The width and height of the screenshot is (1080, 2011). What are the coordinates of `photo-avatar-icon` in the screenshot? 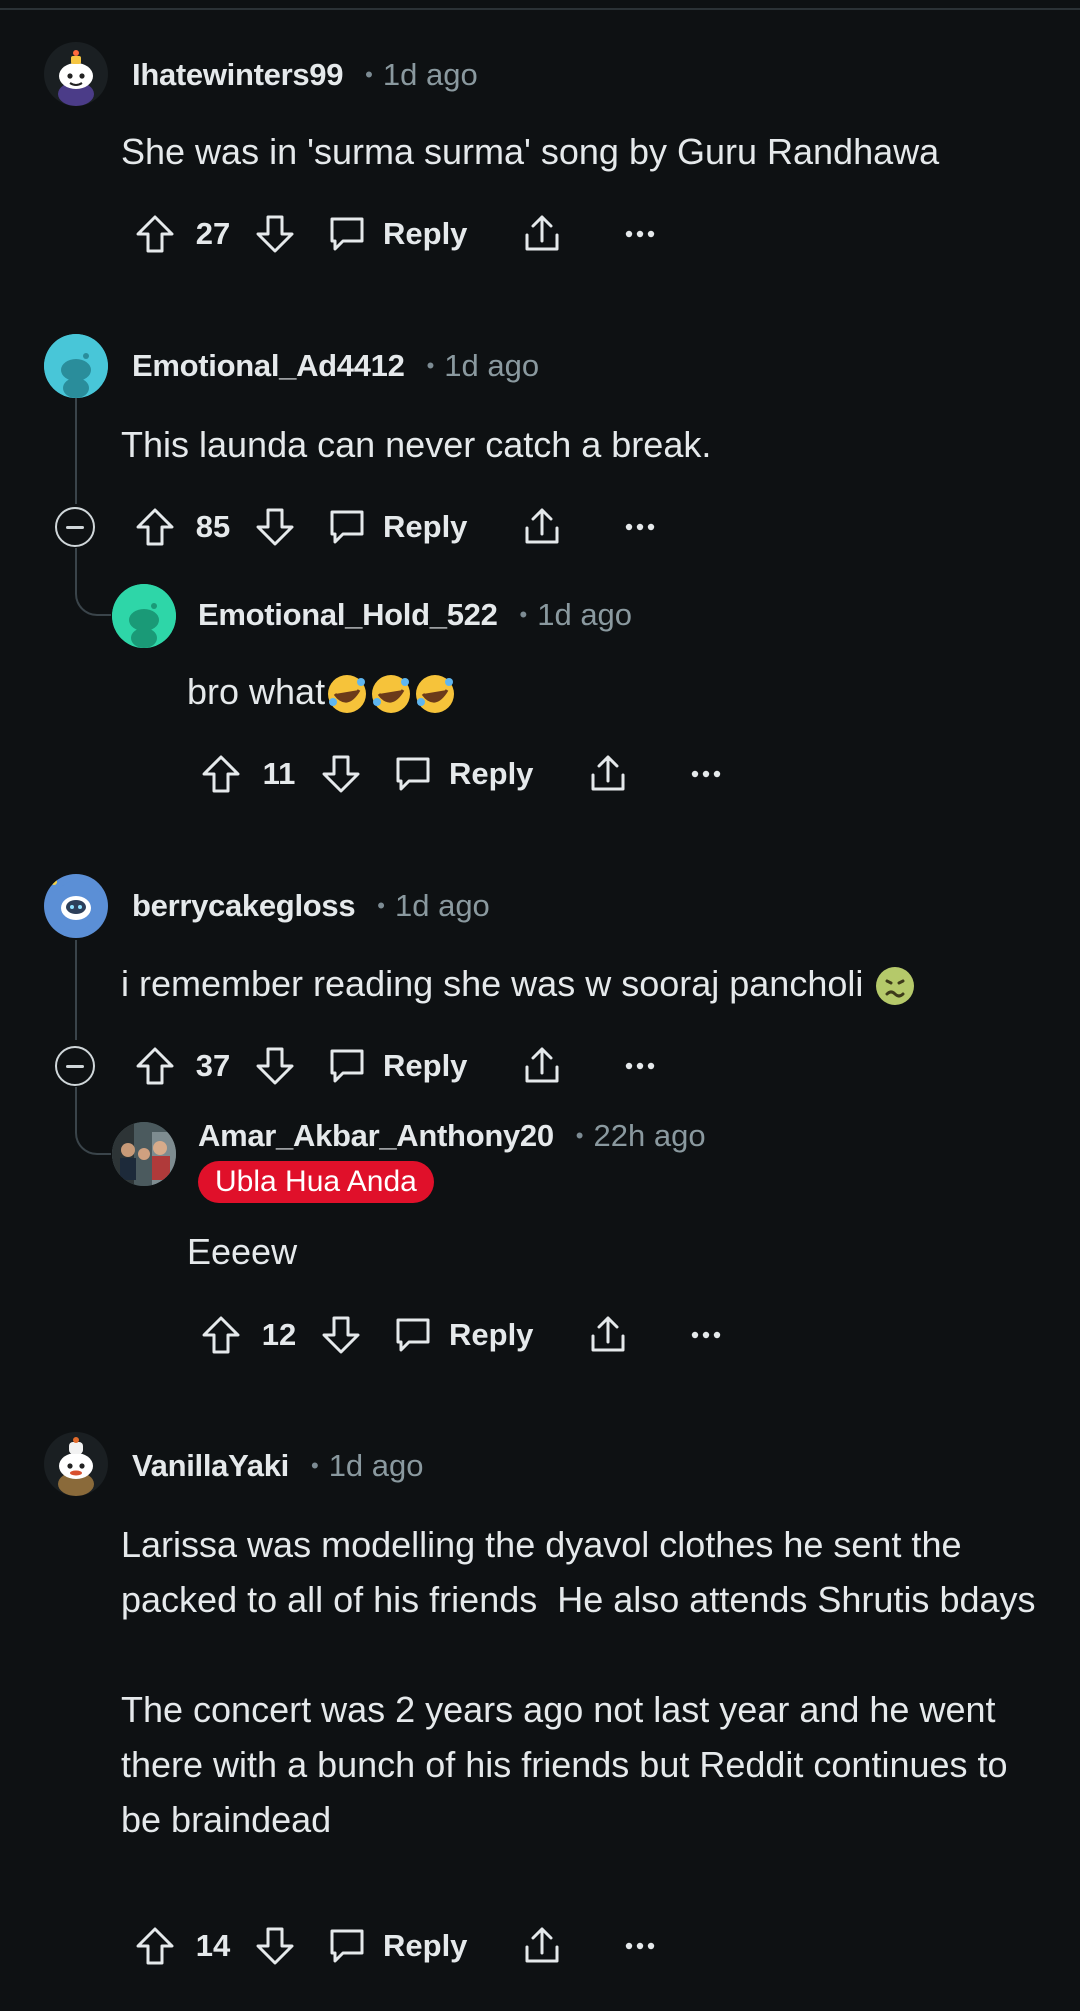 It's located at (144, 1154).